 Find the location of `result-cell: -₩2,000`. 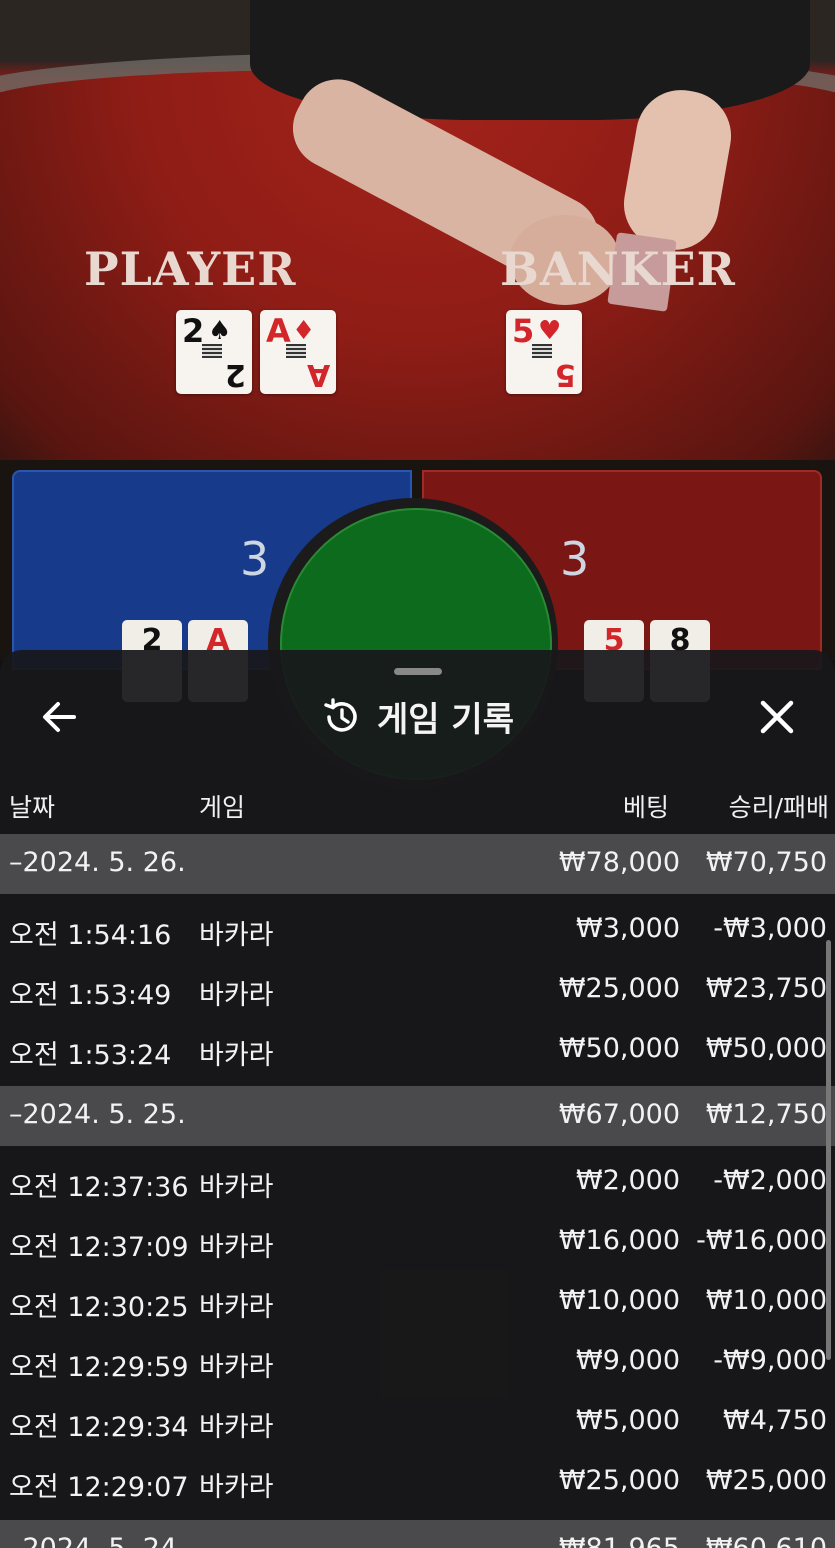

result-cell: -₩2,000 is located at coordinates (770, 1180).